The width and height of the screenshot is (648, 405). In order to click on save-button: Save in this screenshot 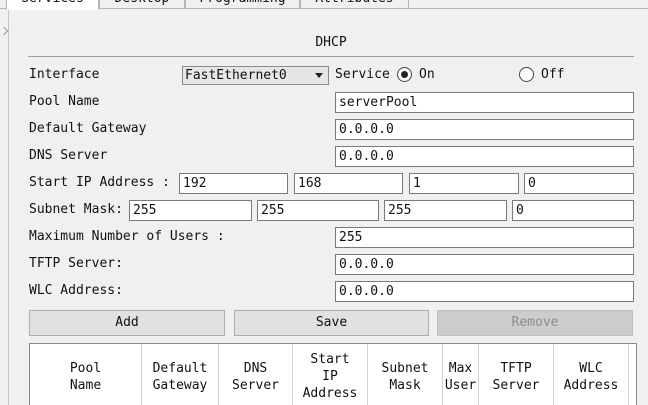, I will do `click(331, 323)`.